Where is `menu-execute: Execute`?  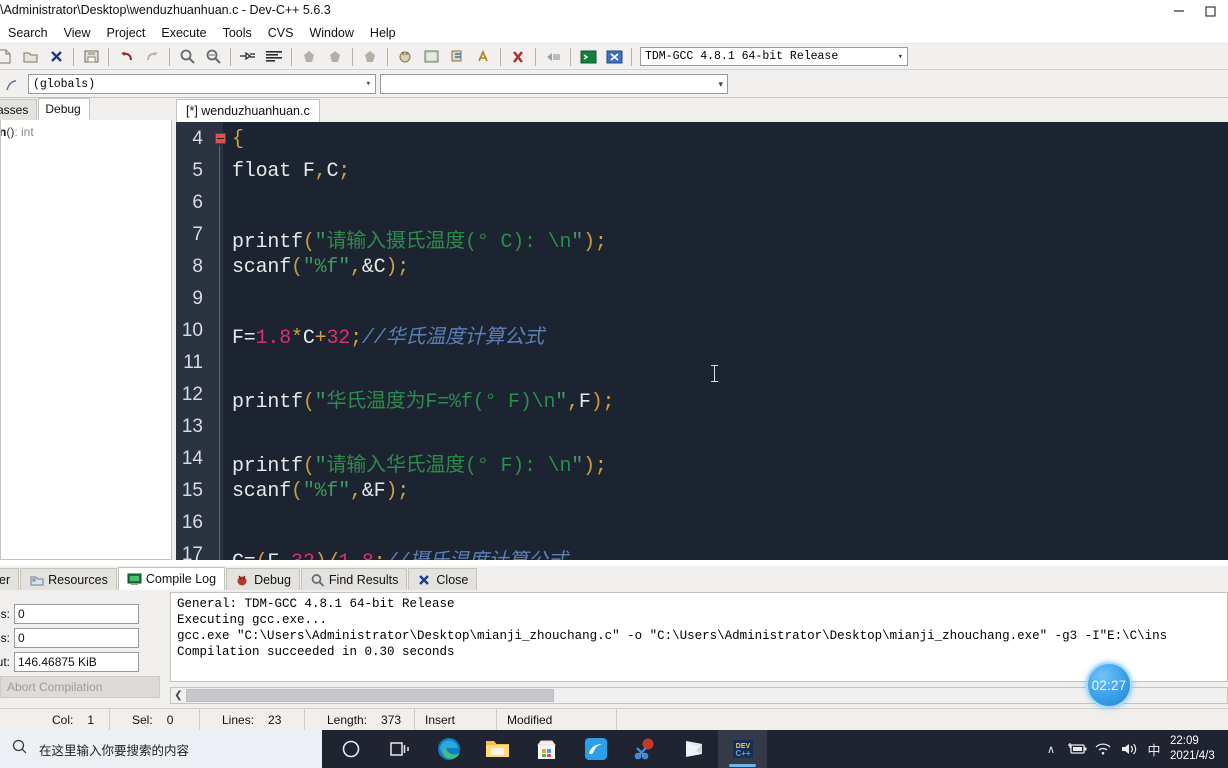 menu-execute: Execute is located at coordinates (183, 33).